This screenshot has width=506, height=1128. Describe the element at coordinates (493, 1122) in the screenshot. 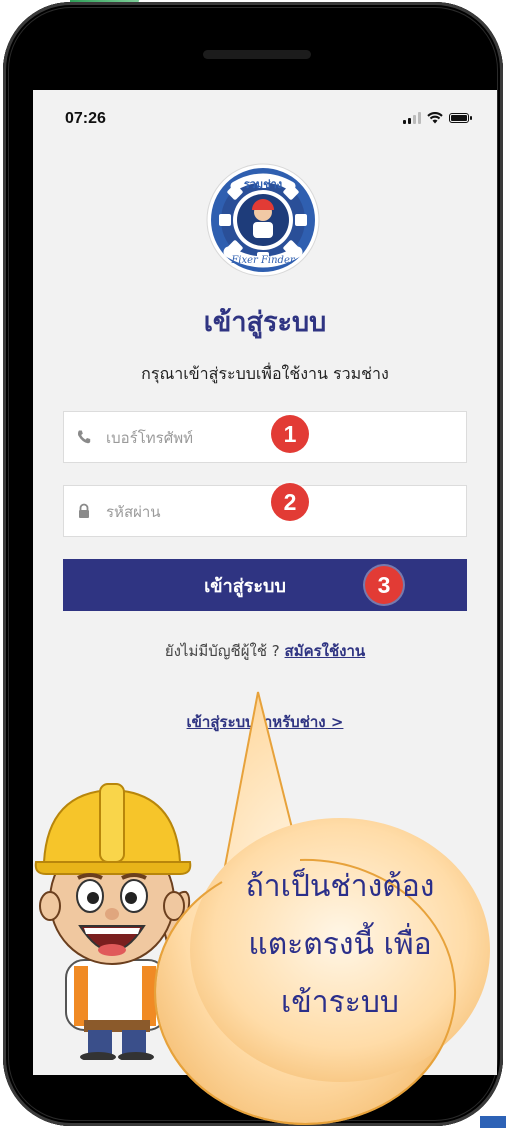

I see `corner-decoration-bottom` at that location.